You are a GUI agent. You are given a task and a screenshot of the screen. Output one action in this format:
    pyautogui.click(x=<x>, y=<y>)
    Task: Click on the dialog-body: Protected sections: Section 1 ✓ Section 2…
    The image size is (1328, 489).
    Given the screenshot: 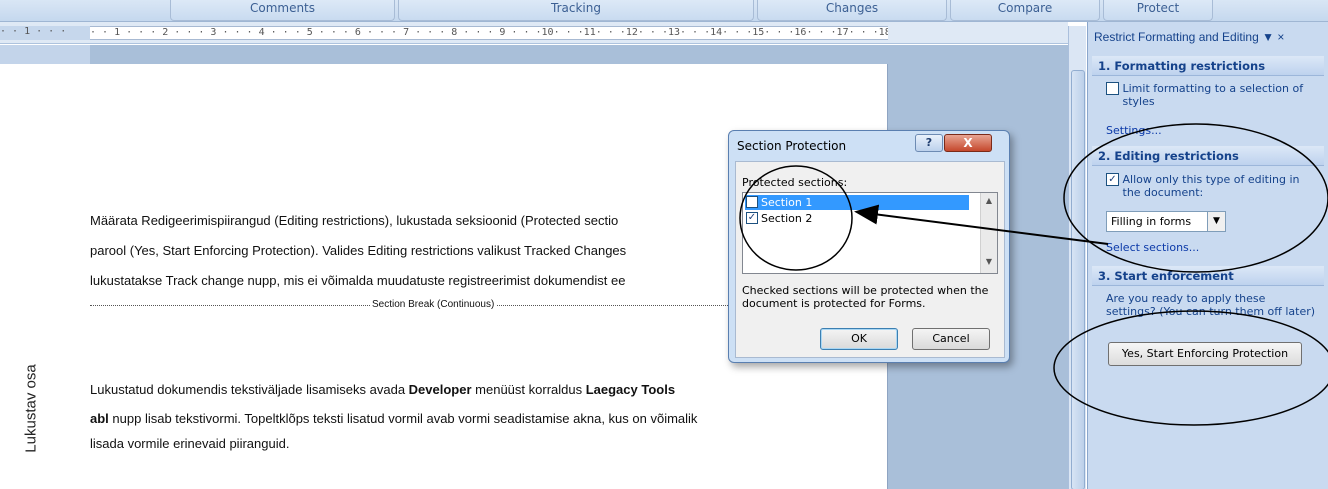 What is the action you would take?
    pyautogui.click(x=870, y=259)
    